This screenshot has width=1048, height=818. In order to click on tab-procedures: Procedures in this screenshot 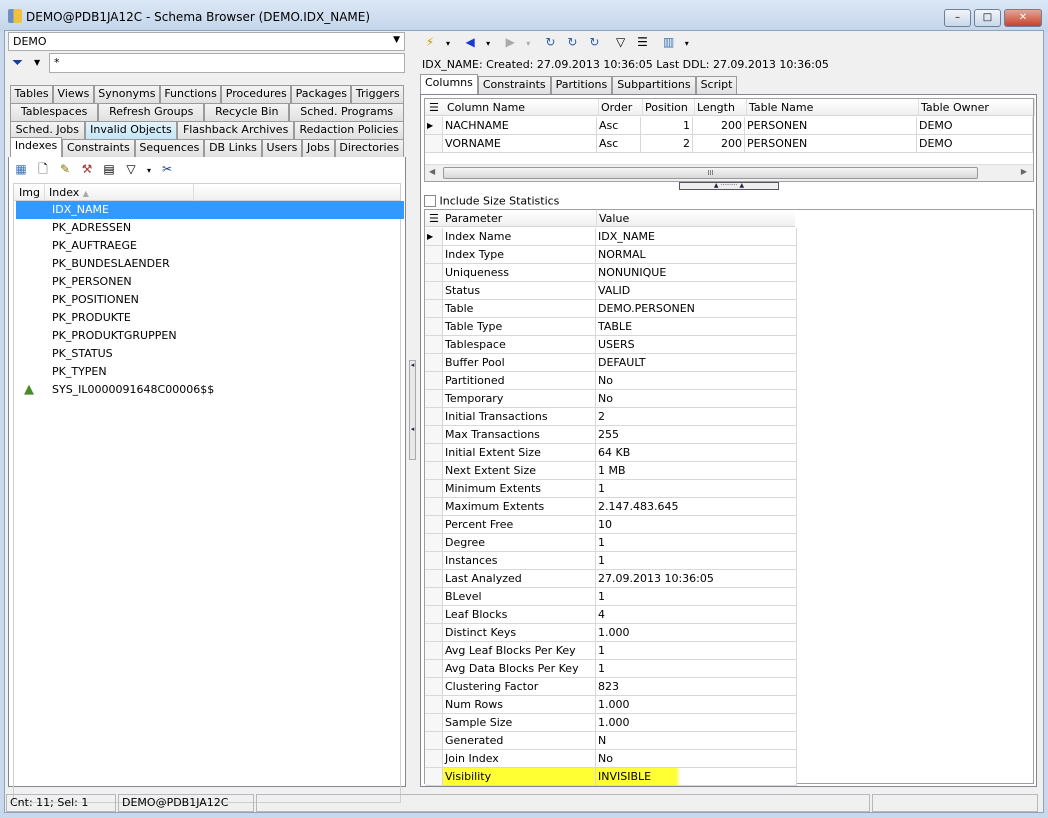, I will do `click(256, 94)`.